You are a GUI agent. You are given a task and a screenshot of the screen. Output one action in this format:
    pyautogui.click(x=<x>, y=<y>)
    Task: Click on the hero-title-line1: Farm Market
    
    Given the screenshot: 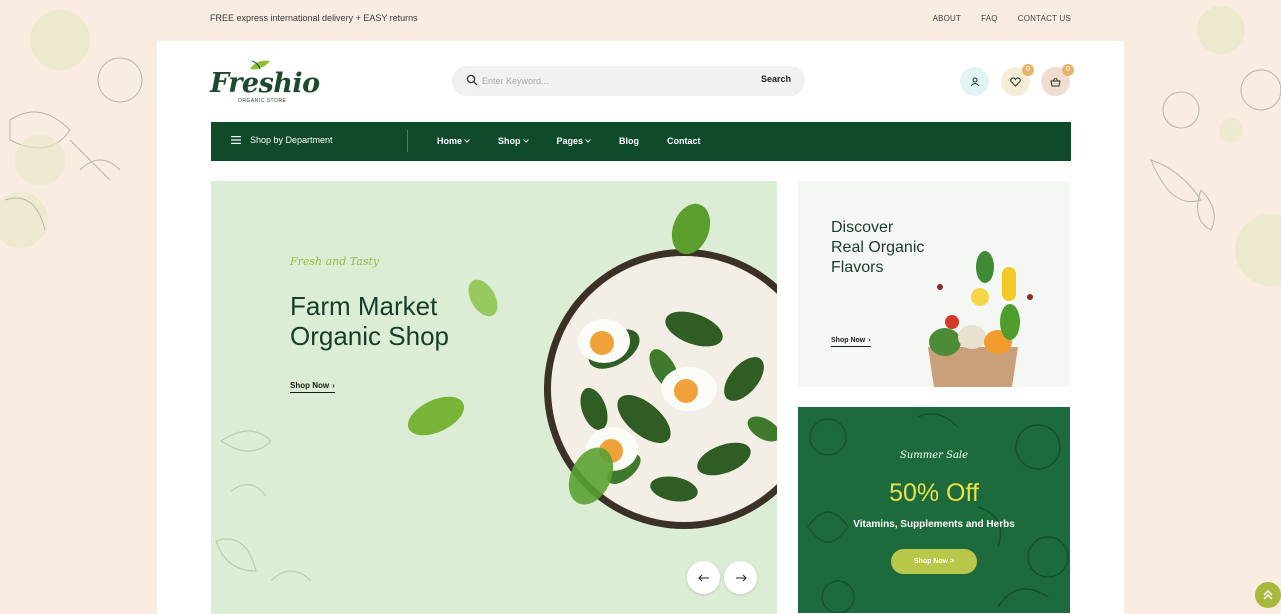 What is the action you would take?
    pyautogui.click(x=364, y=306)
    